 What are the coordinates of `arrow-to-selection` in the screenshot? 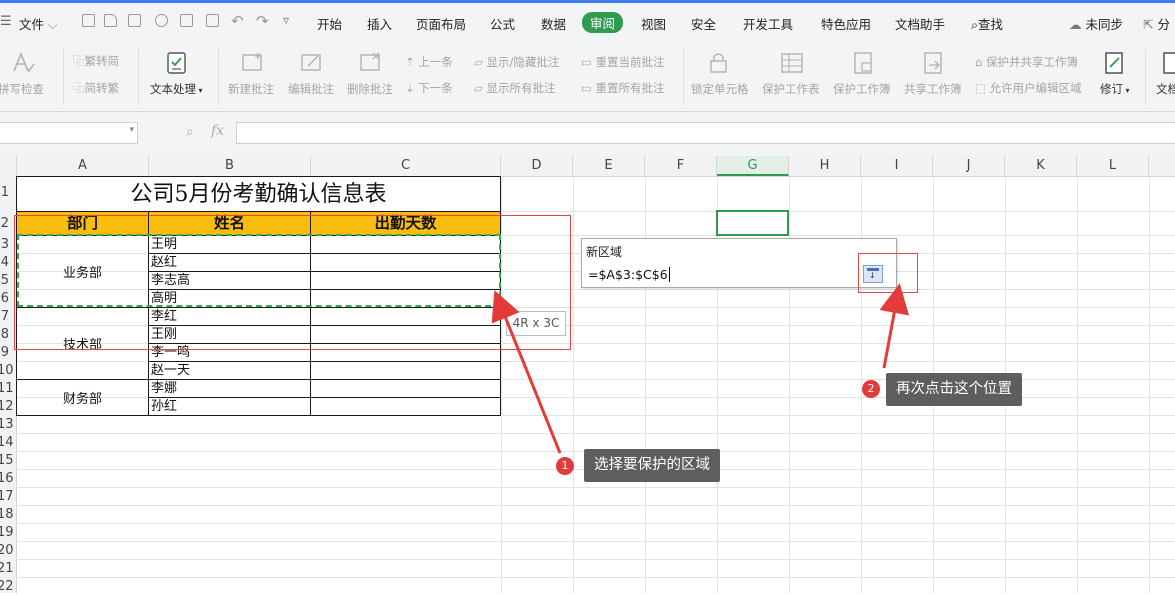 It's located at (526, 372).